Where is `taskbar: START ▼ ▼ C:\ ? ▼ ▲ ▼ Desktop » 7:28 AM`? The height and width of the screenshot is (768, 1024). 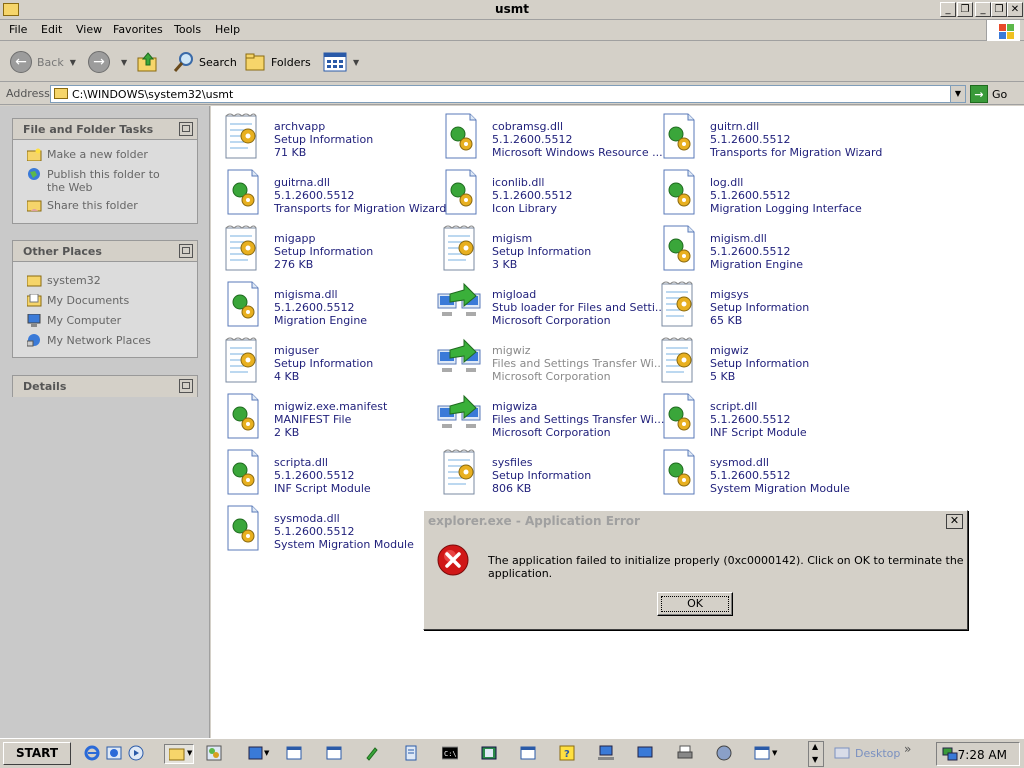 taskbar: START ▼ ▼ C:\ ? ▼ ▲ ▼ Desktop » 7:28 AM is located at coordinates (512, 753).